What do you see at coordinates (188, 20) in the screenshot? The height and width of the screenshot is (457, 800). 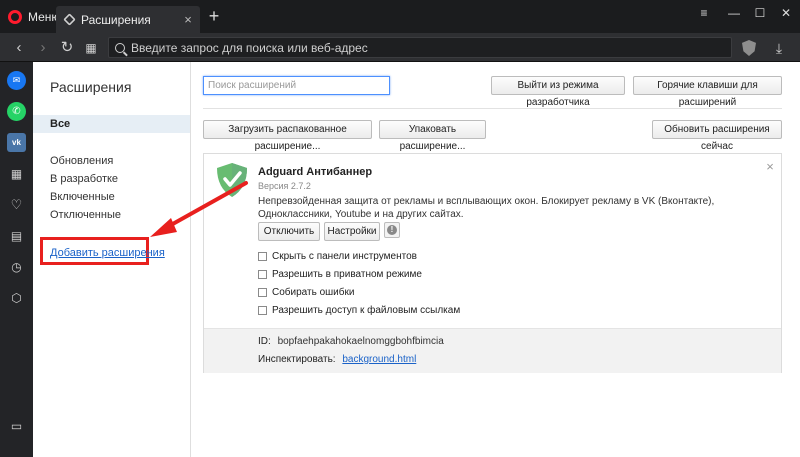 I see `tab-close-icon: ×` at bounding box center [188, 20].